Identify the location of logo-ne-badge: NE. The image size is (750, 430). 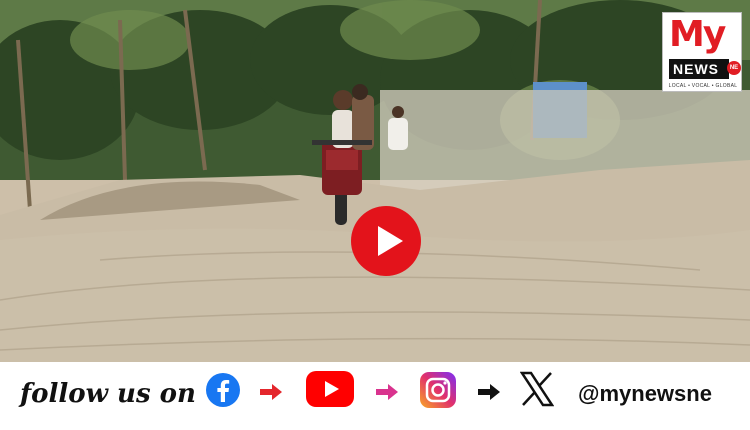
(734, 68).